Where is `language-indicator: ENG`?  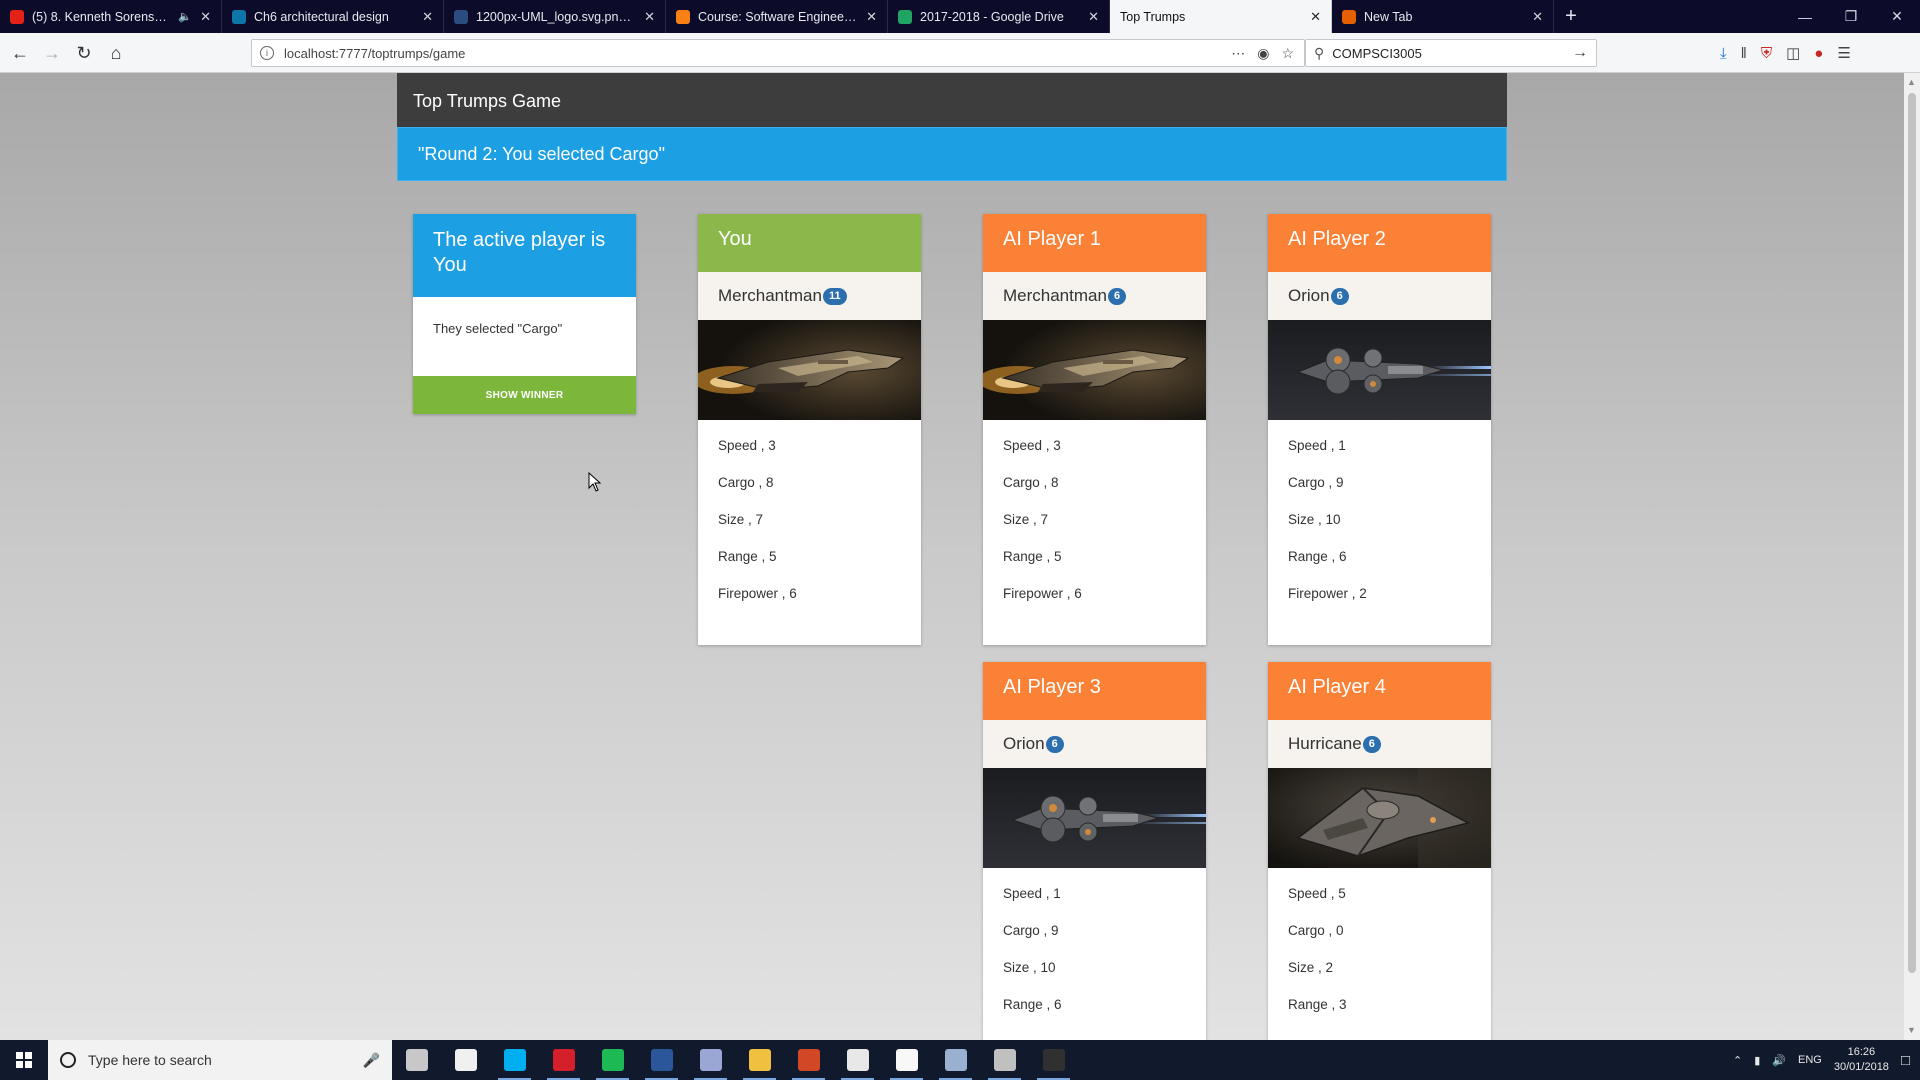
language-indicator: ENG is located at coordinates (1810, 1060).